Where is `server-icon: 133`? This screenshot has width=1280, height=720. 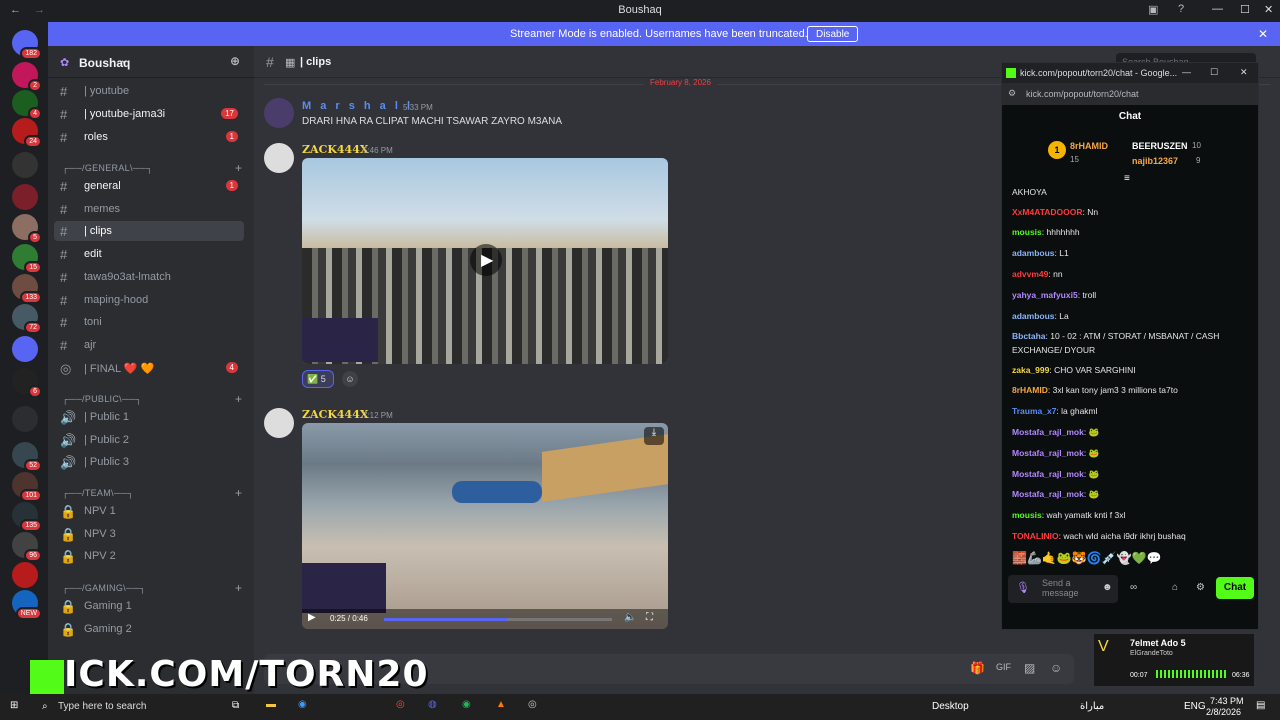 server-icon: 133 is located at coordinates (27, 289).